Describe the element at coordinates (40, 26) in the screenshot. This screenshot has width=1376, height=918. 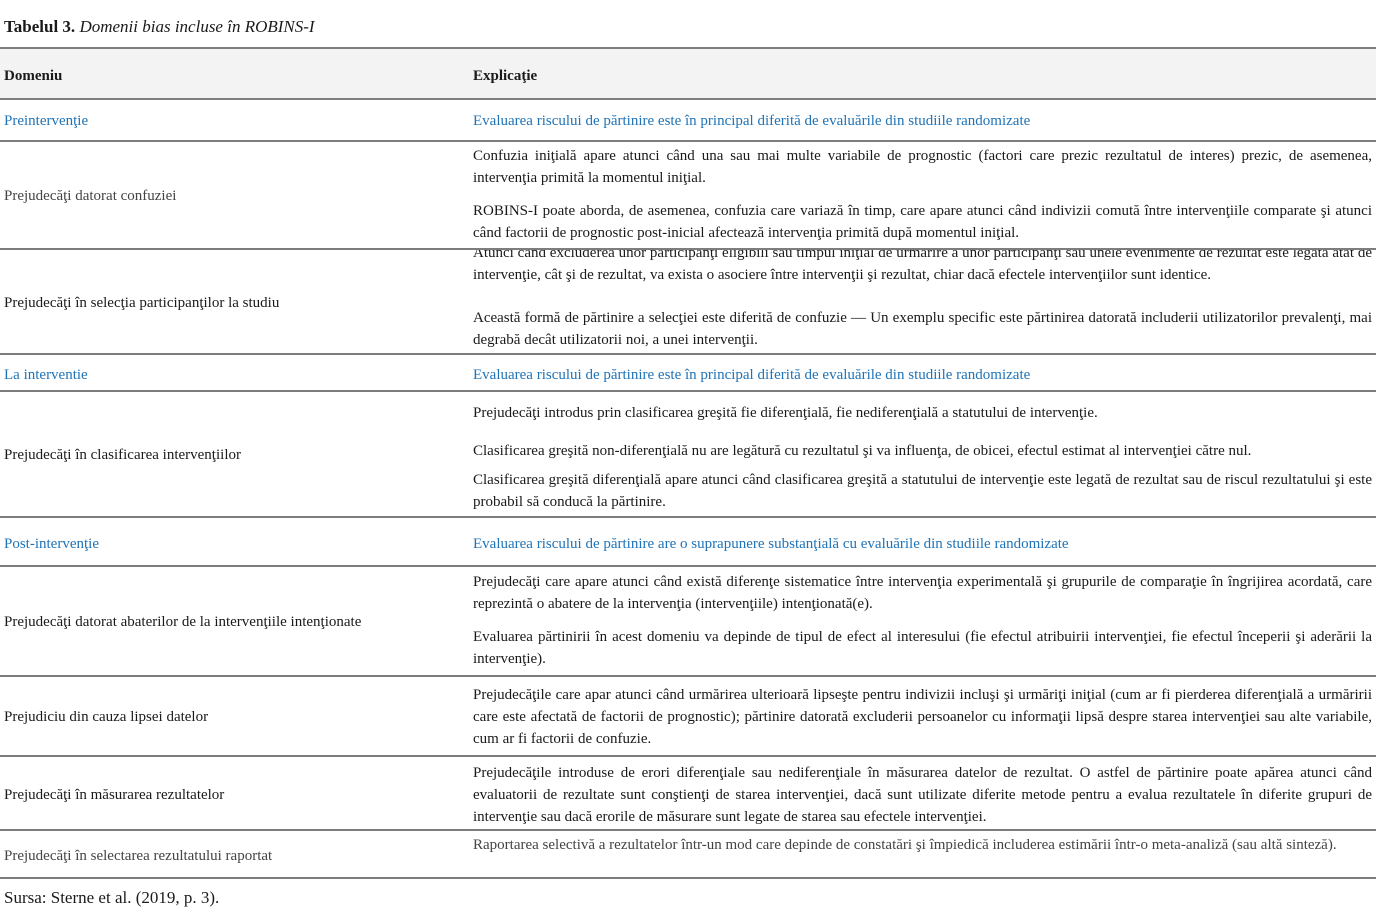
I see `caption-label: Tabelul 3.` at that location.